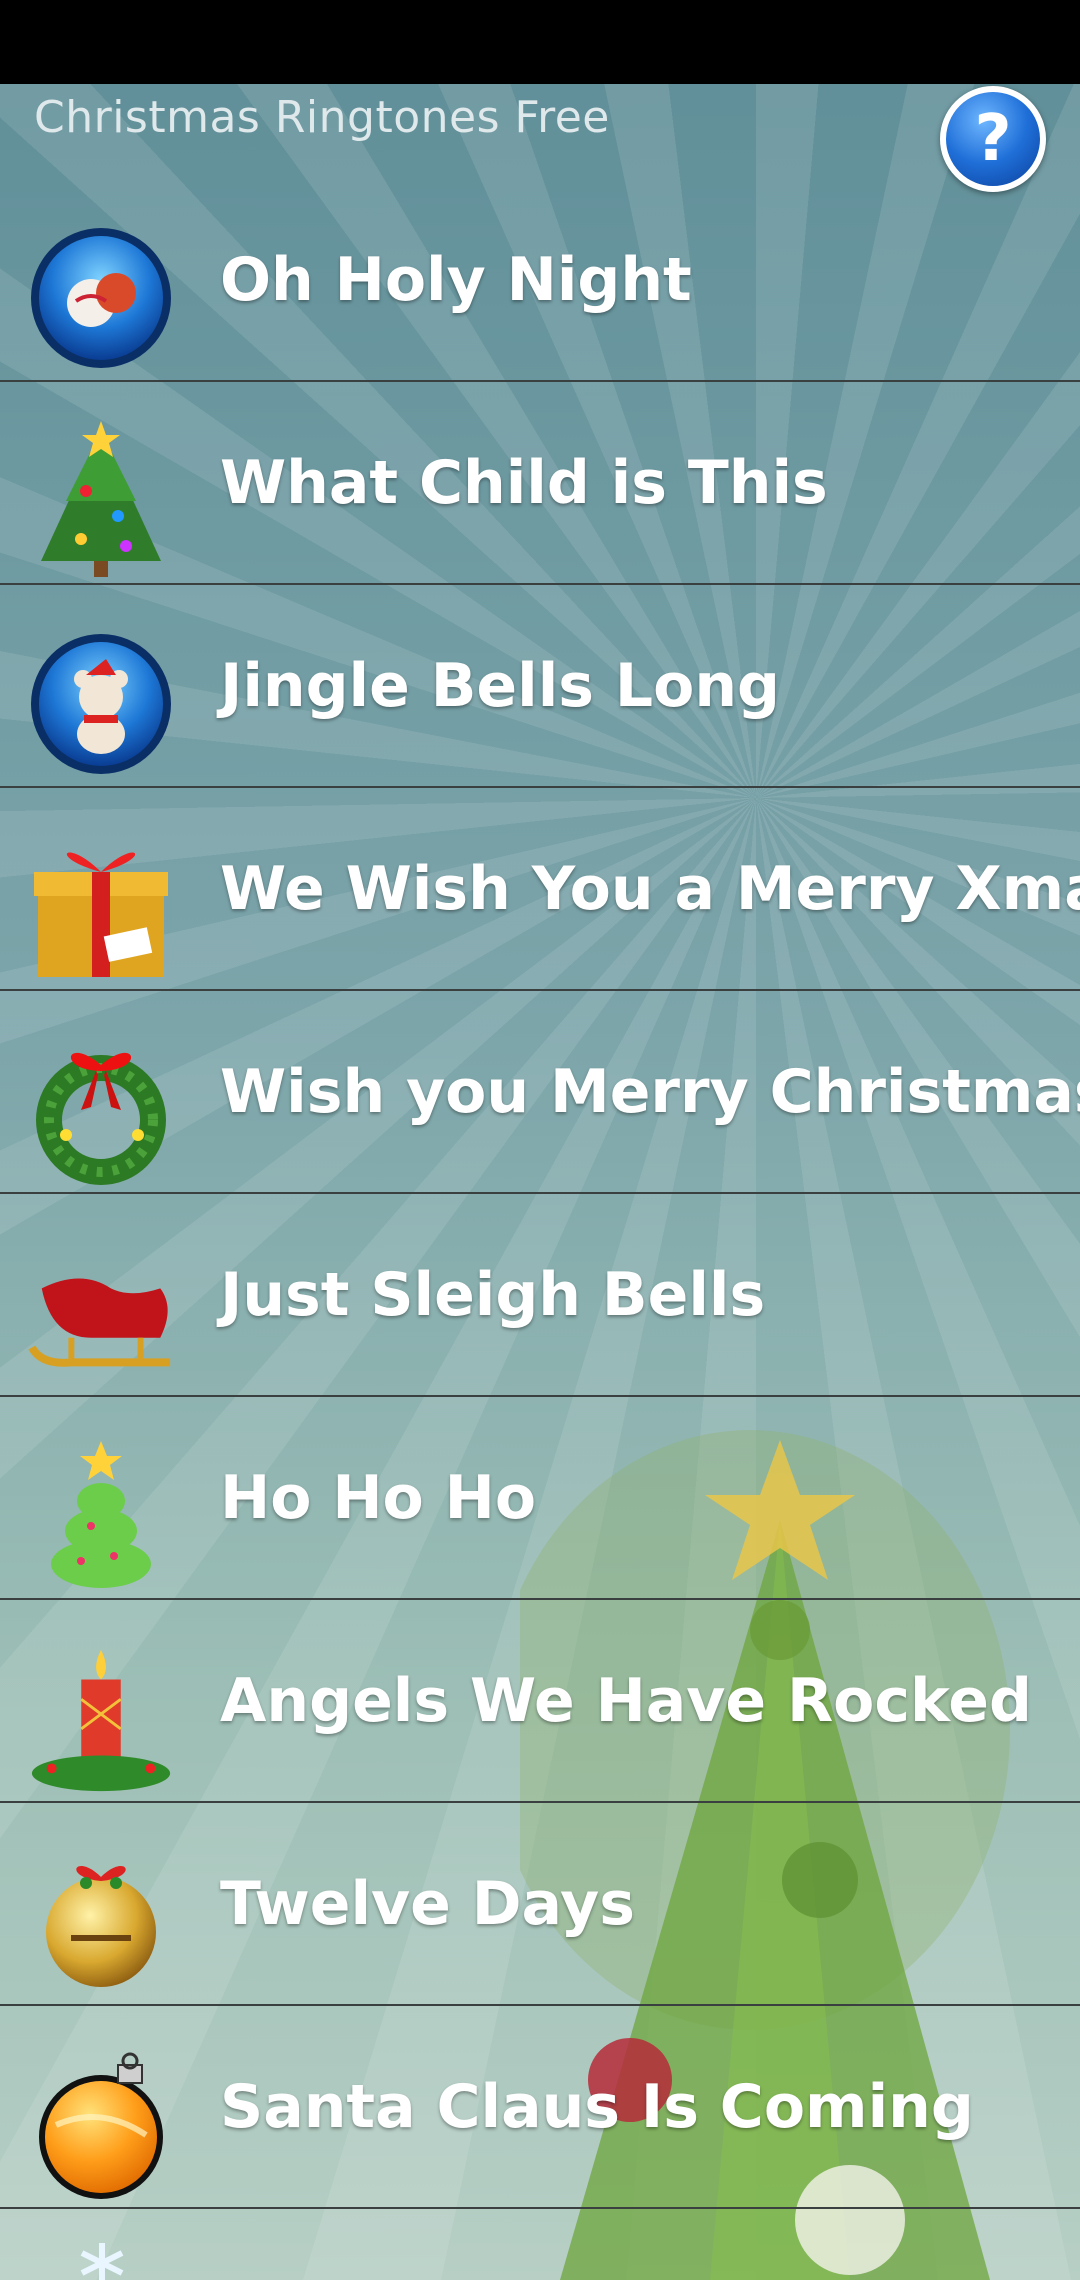 The width and height of the screenshot is (1080, 2280). What do you see at coordinates (650, 889) in the screenshot?
I see `ringtone-label: We Wish You a Merry Xmas` at bounding box center [650, 889].